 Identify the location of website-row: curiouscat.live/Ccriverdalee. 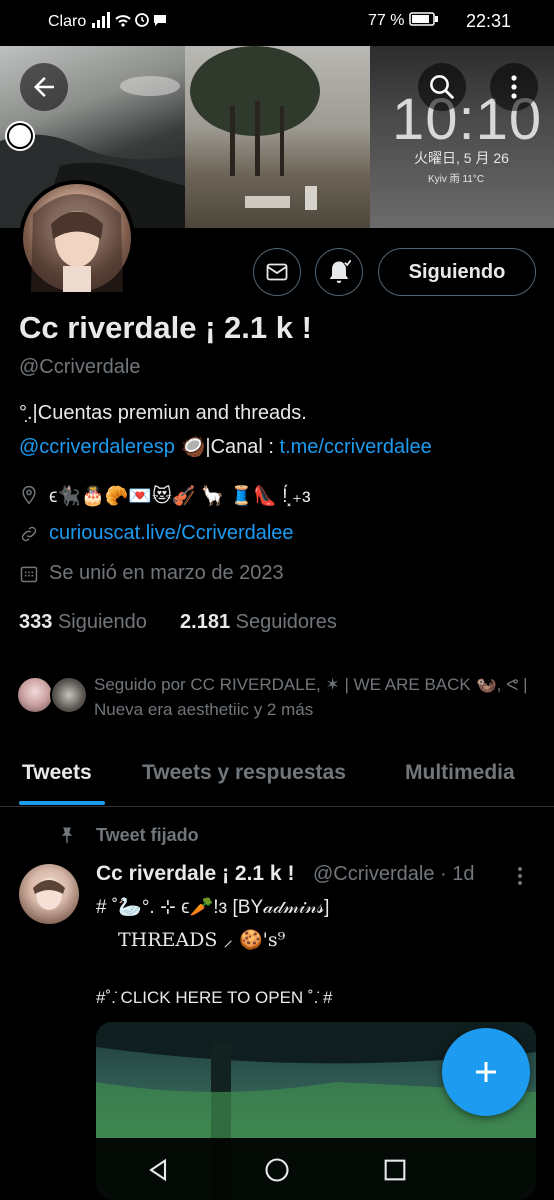
(156, 533).